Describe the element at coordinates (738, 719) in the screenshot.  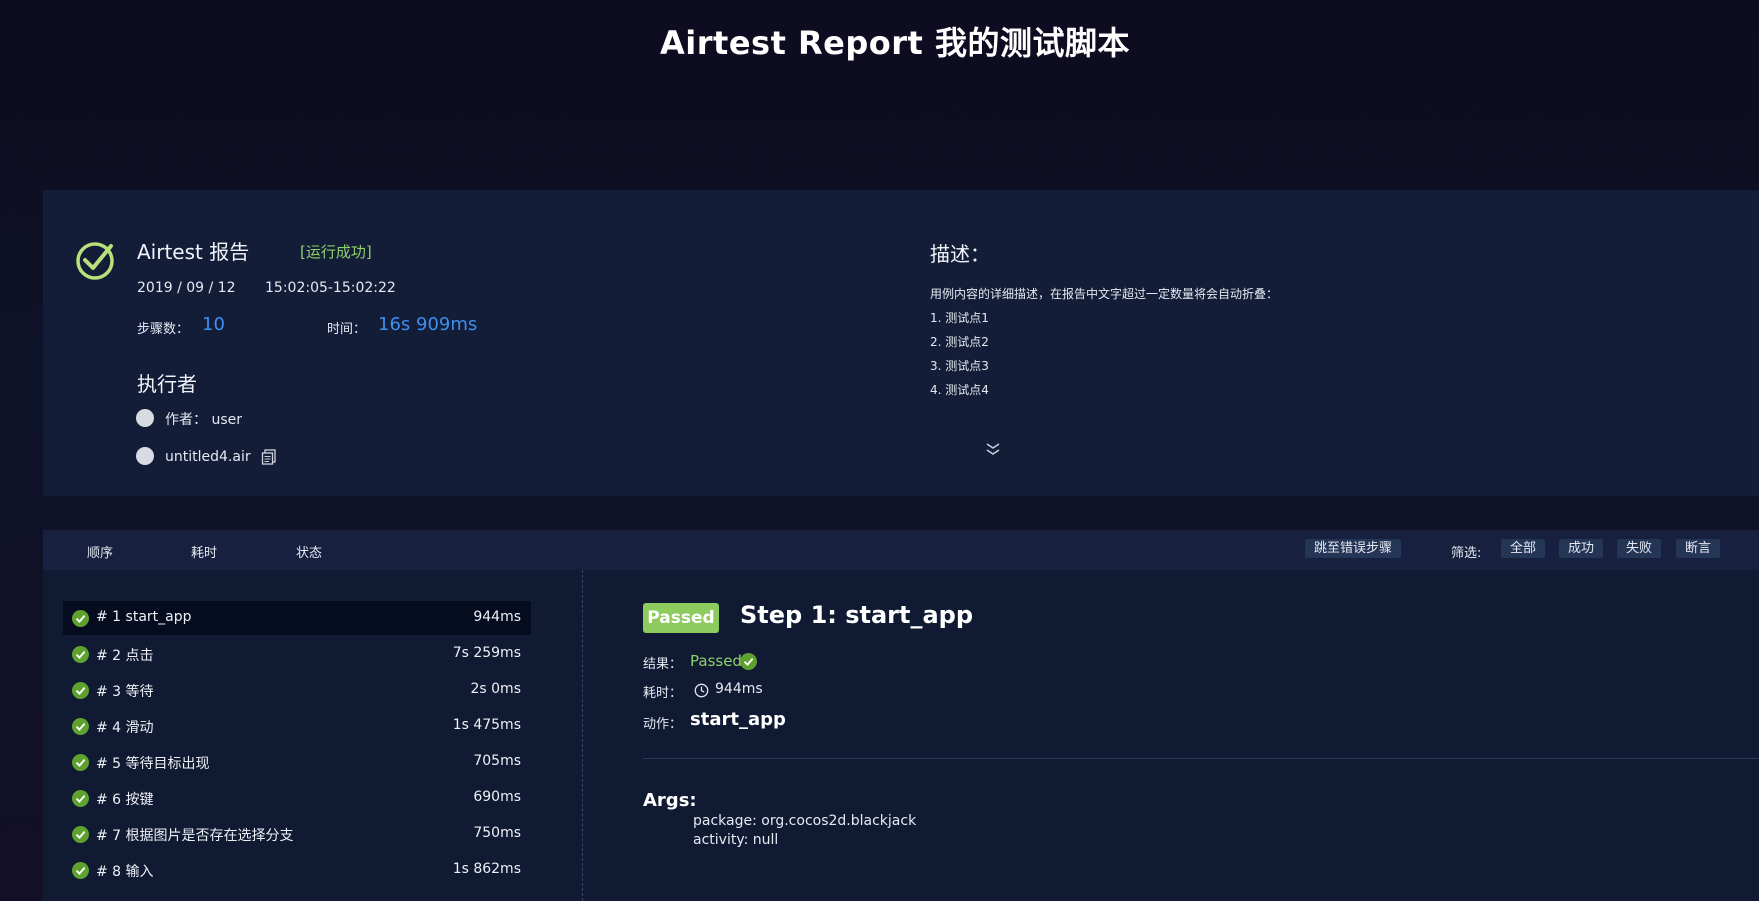
I see `action-value: start_app` at that location.